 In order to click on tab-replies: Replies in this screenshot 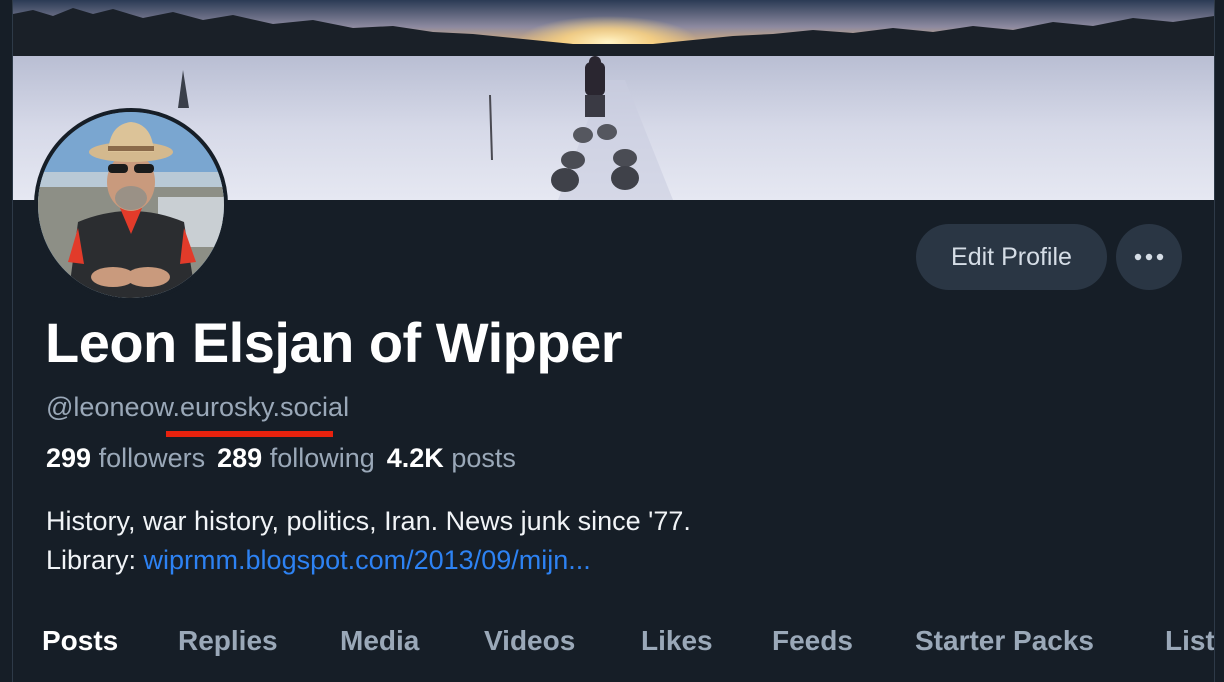, I will do `click(228, 641)`.